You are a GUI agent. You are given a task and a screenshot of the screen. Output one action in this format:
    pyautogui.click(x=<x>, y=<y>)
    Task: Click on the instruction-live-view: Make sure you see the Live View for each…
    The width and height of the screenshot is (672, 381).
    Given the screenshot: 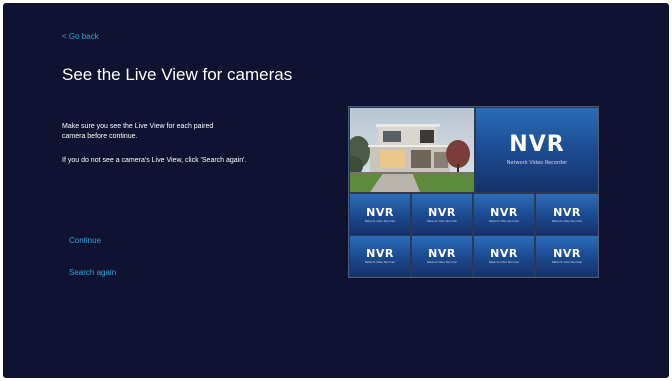 What is the action you would take?
    pyautogui.click(x=138, y=131)
    